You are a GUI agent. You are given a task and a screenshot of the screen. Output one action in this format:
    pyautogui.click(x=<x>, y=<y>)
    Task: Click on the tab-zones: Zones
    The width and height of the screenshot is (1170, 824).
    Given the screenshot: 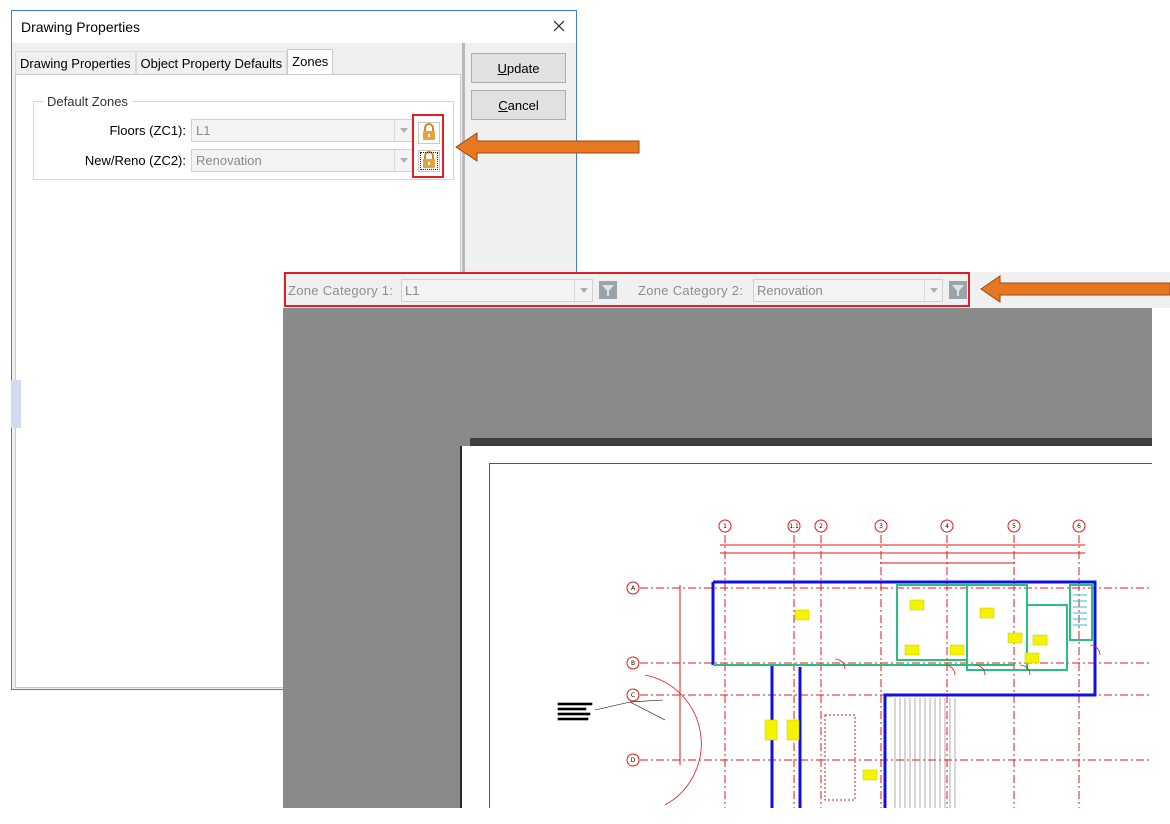 What is the action you would take?
    pyautogui.click(x=310, y=63)
    